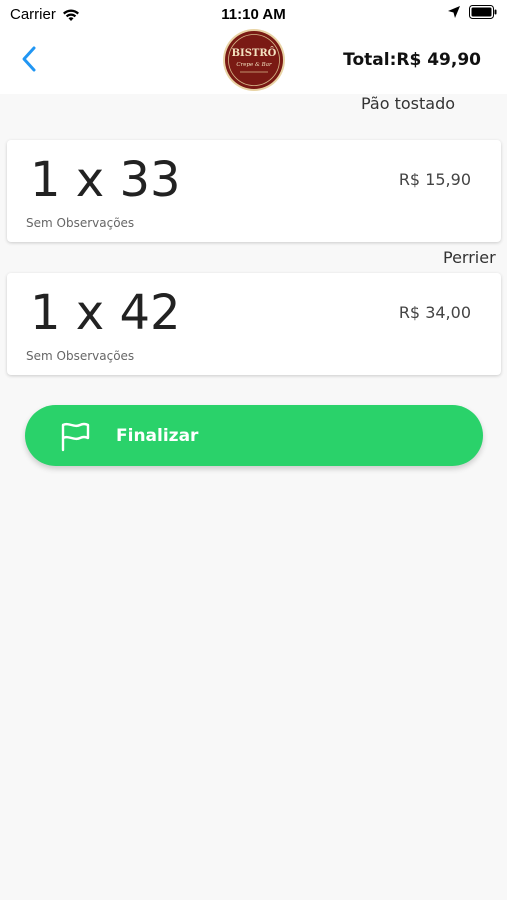 The height and width of the screenshot is (900, 507). Describe the element at coordinates (469, 257) in the screenshot. I see `item-name: Perrier` at that location.